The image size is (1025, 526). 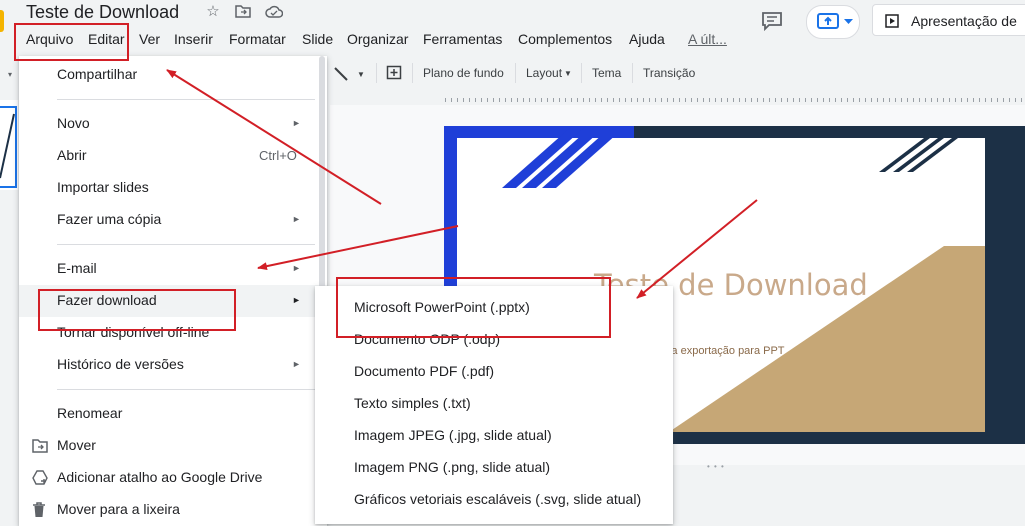 What do you see at coordinates (317, 39) in the screenshot?
I see `menu-slide: Slide` at bounding box center [317, 39].